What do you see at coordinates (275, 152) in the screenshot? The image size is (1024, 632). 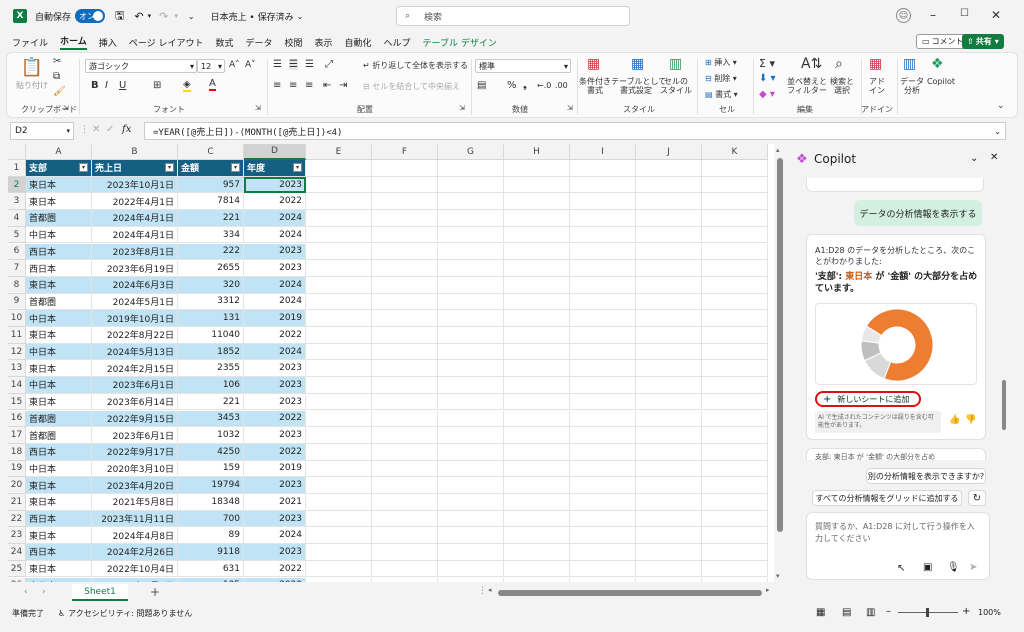 I see `column-header-D: D` at bounding box center [275, 152].